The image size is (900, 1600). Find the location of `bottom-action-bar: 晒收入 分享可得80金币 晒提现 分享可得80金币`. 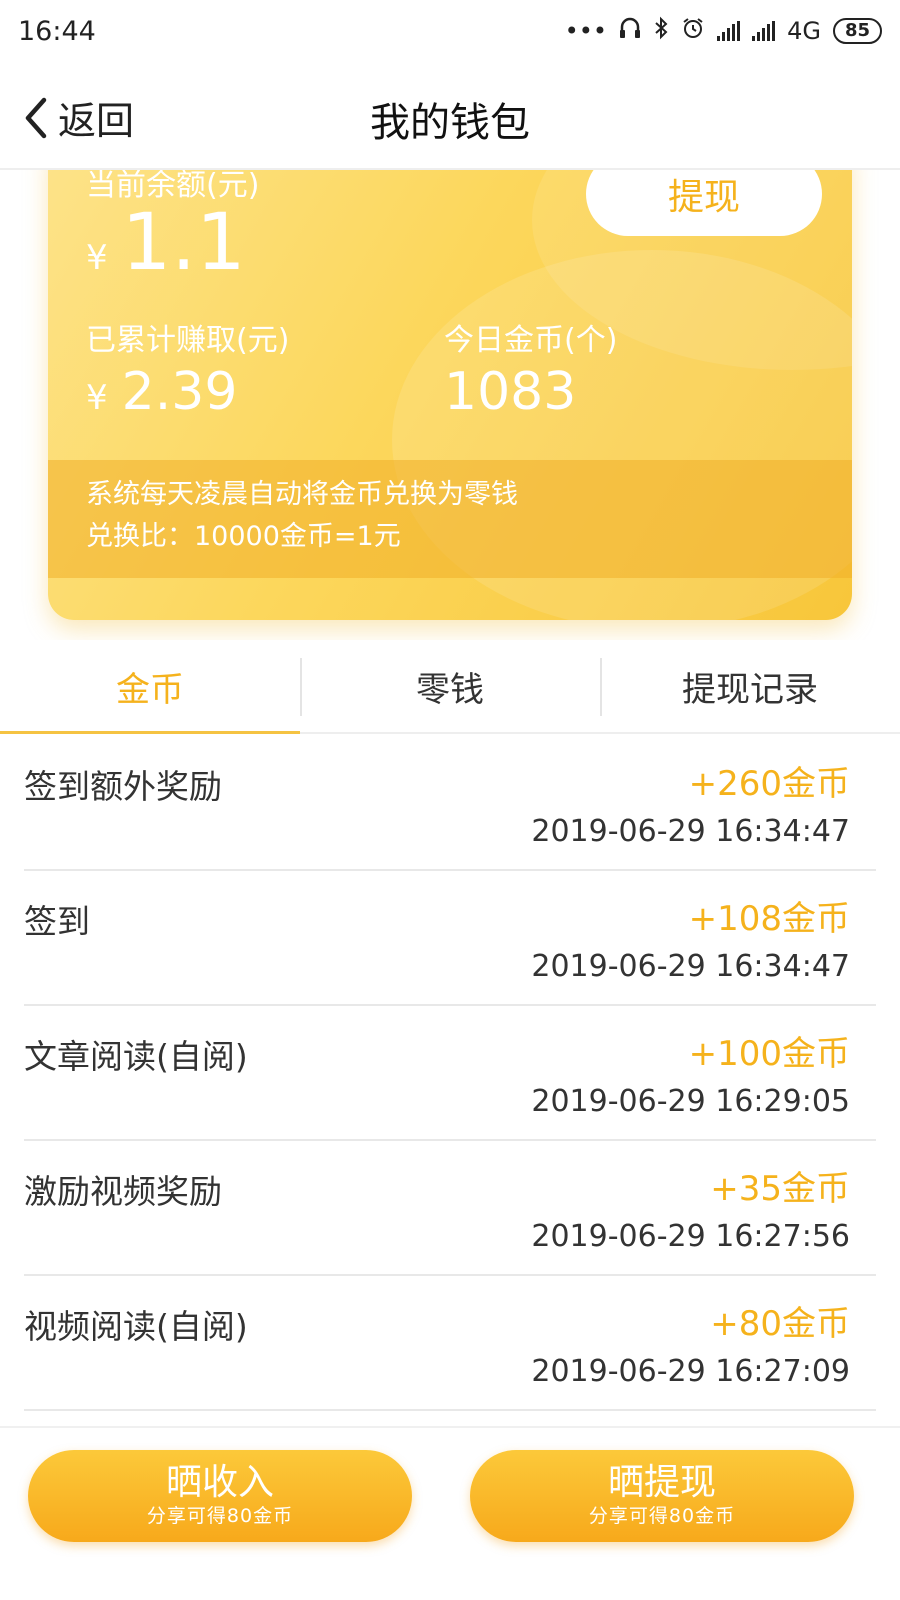

bottom-action-bar: 晒收入 分享可得80金币 晒提现 分享可得80金币 is located at coordinates (450, 1513).